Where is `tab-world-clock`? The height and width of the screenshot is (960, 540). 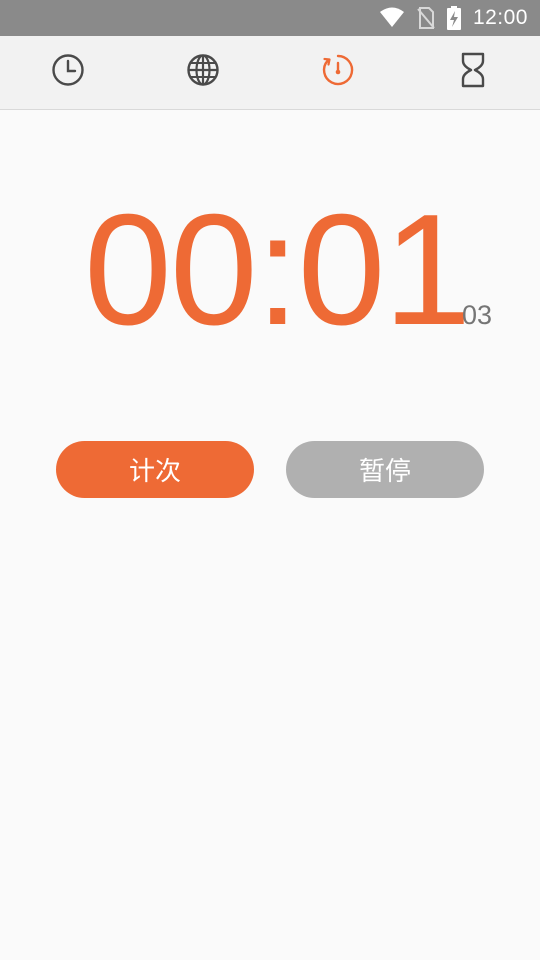
tab-world-clock is located at coordinates (202, 72).